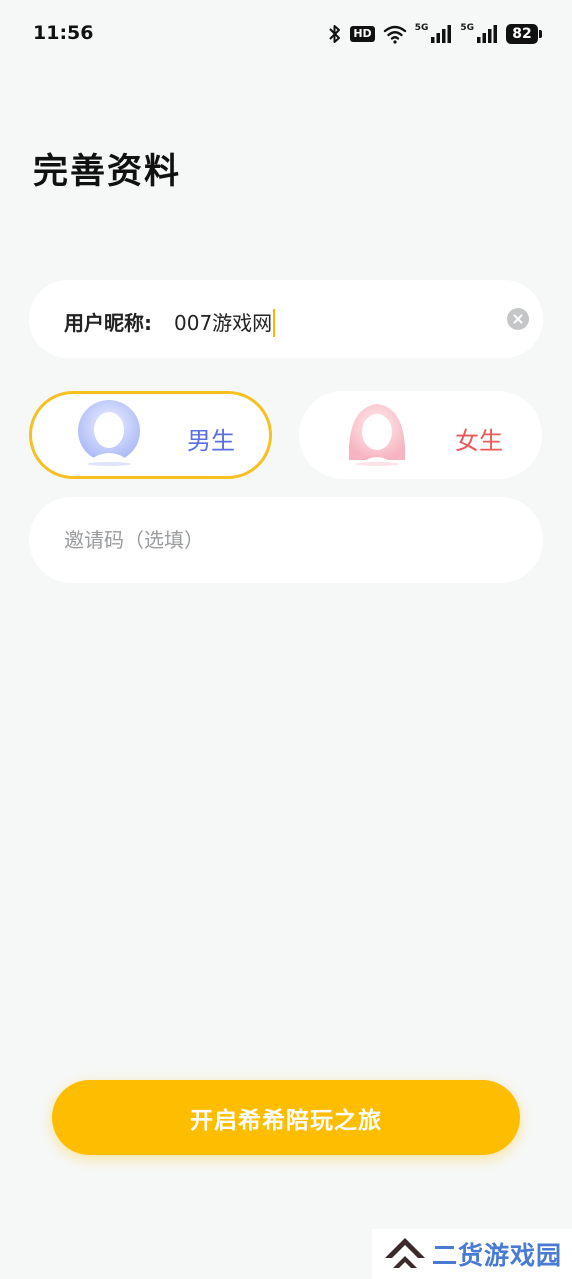  I want to click on invite-code-field, so click(286, 540).